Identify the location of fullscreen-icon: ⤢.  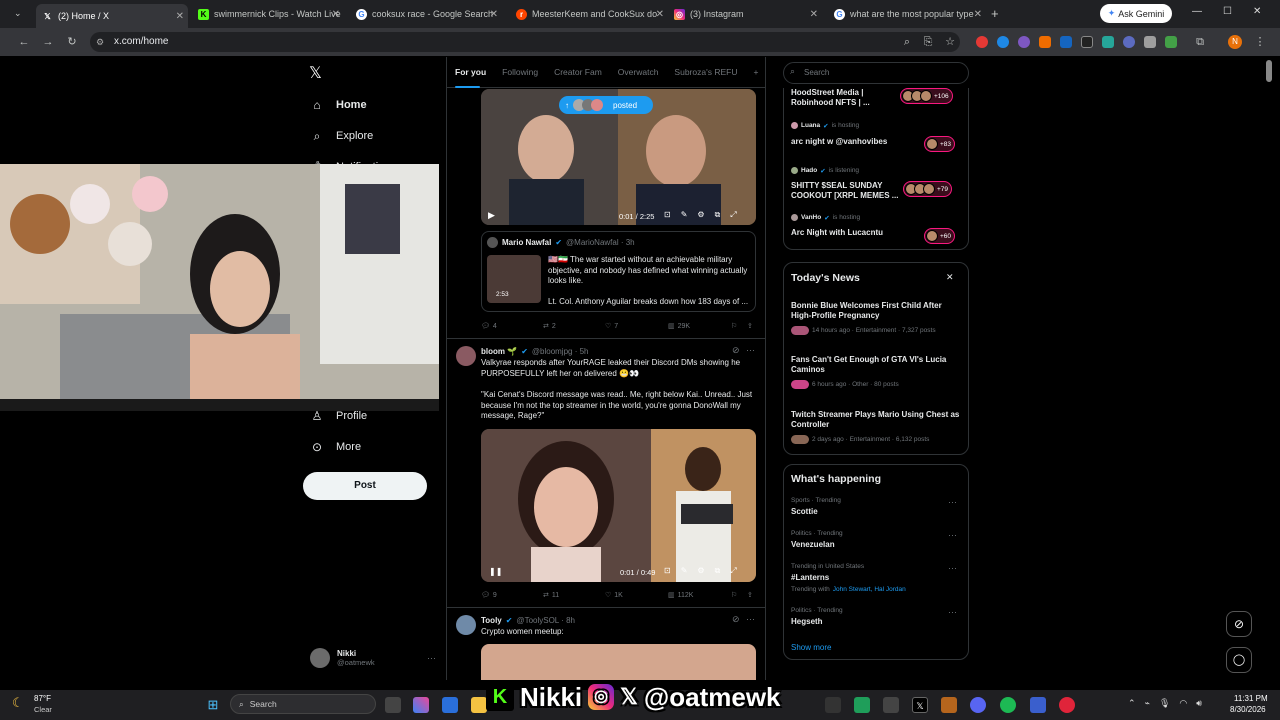
(733, 571).